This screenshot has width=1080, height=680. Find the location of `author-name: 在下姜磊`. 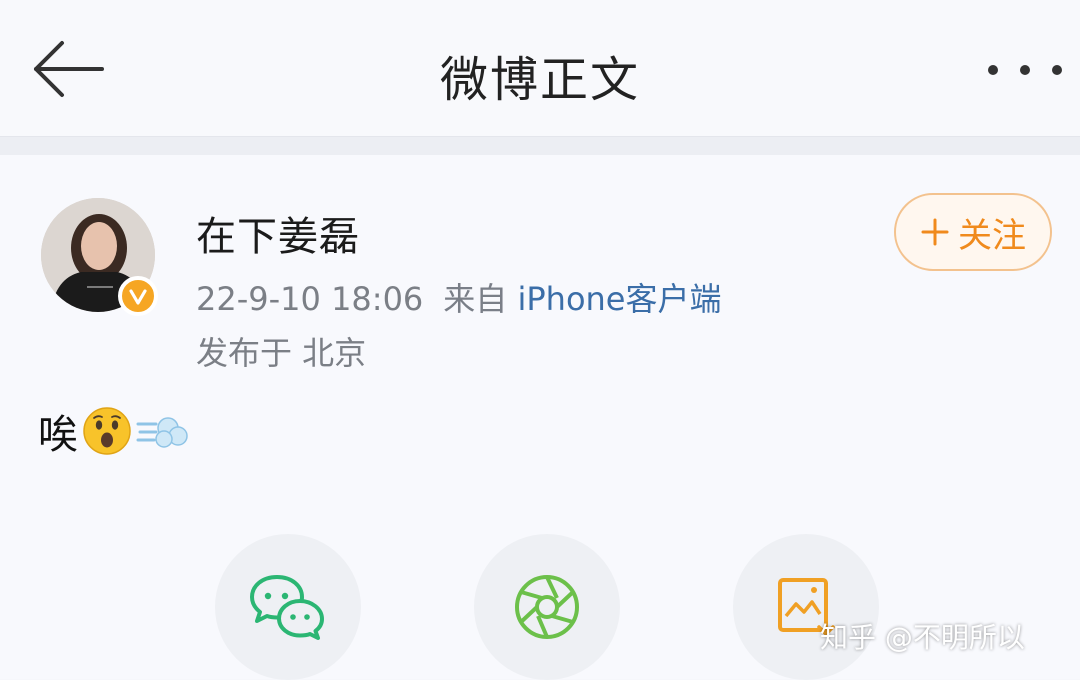

author-name: 在下姜磊 is located at coordinates (278, 233).